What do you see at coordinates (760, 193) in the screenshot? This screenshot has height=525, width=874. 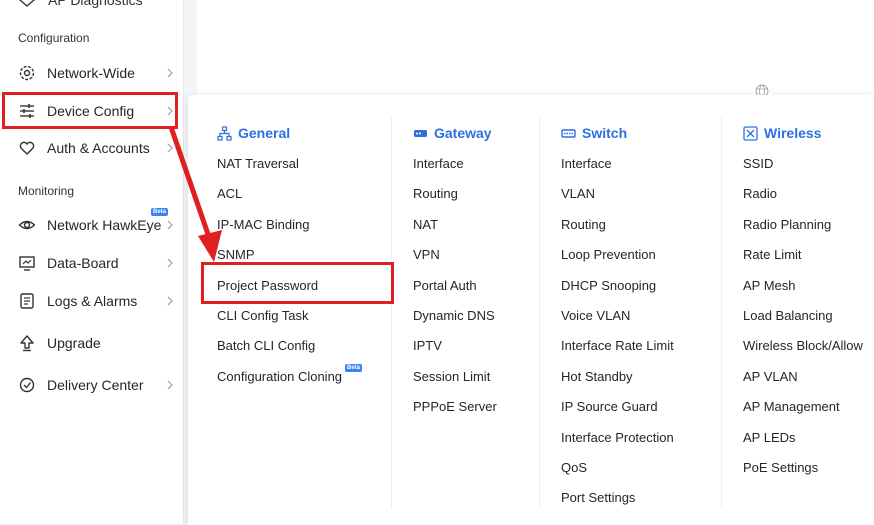 I see `menu-item-radio: Radio` at bounding box center [760, 193].